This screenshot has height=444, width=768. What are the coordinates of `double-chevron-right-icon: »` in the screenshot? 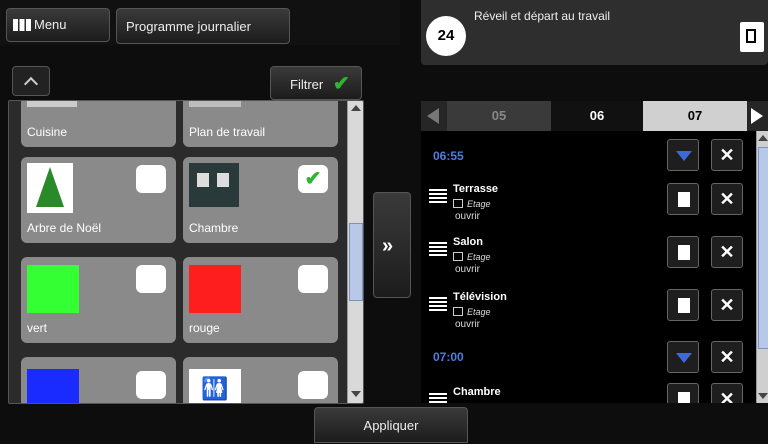 It's located at (388, 246).